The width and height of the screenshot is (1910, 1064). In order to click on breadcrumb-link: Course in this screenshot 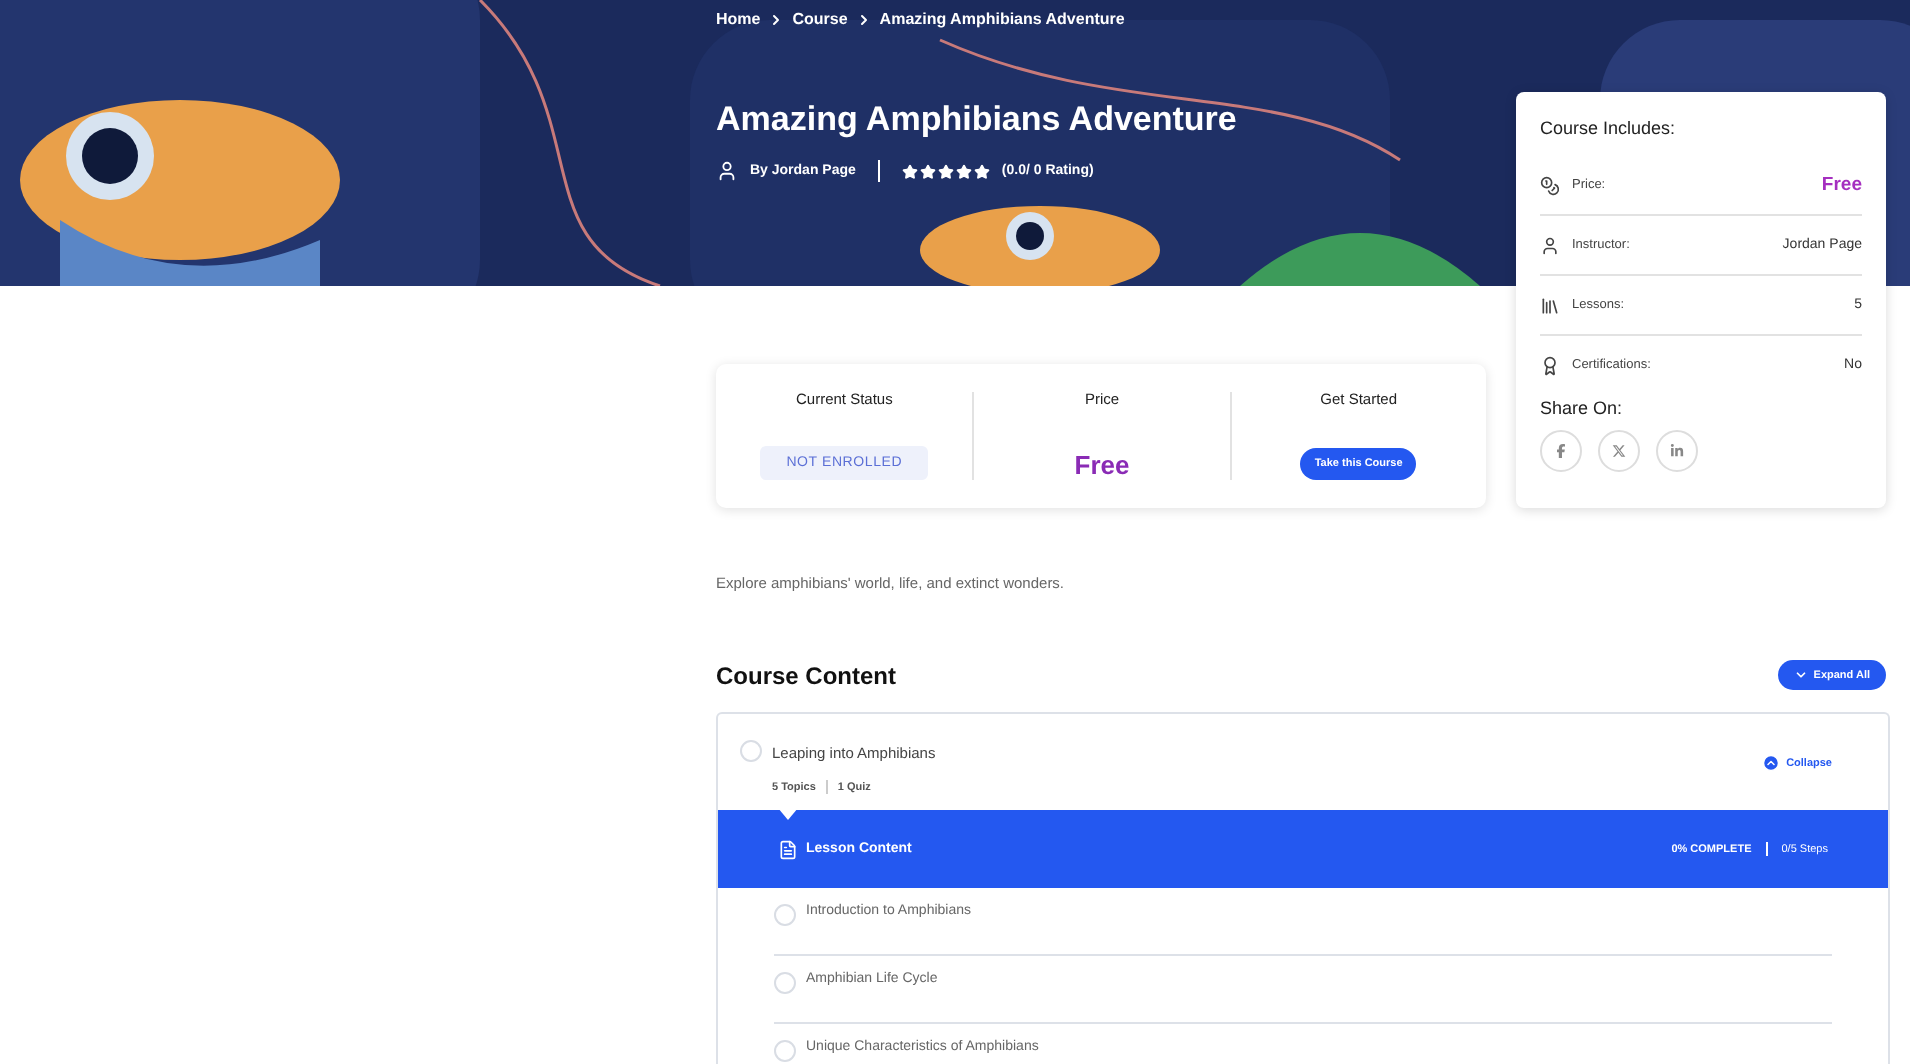, I will do `click(820, 19)`.